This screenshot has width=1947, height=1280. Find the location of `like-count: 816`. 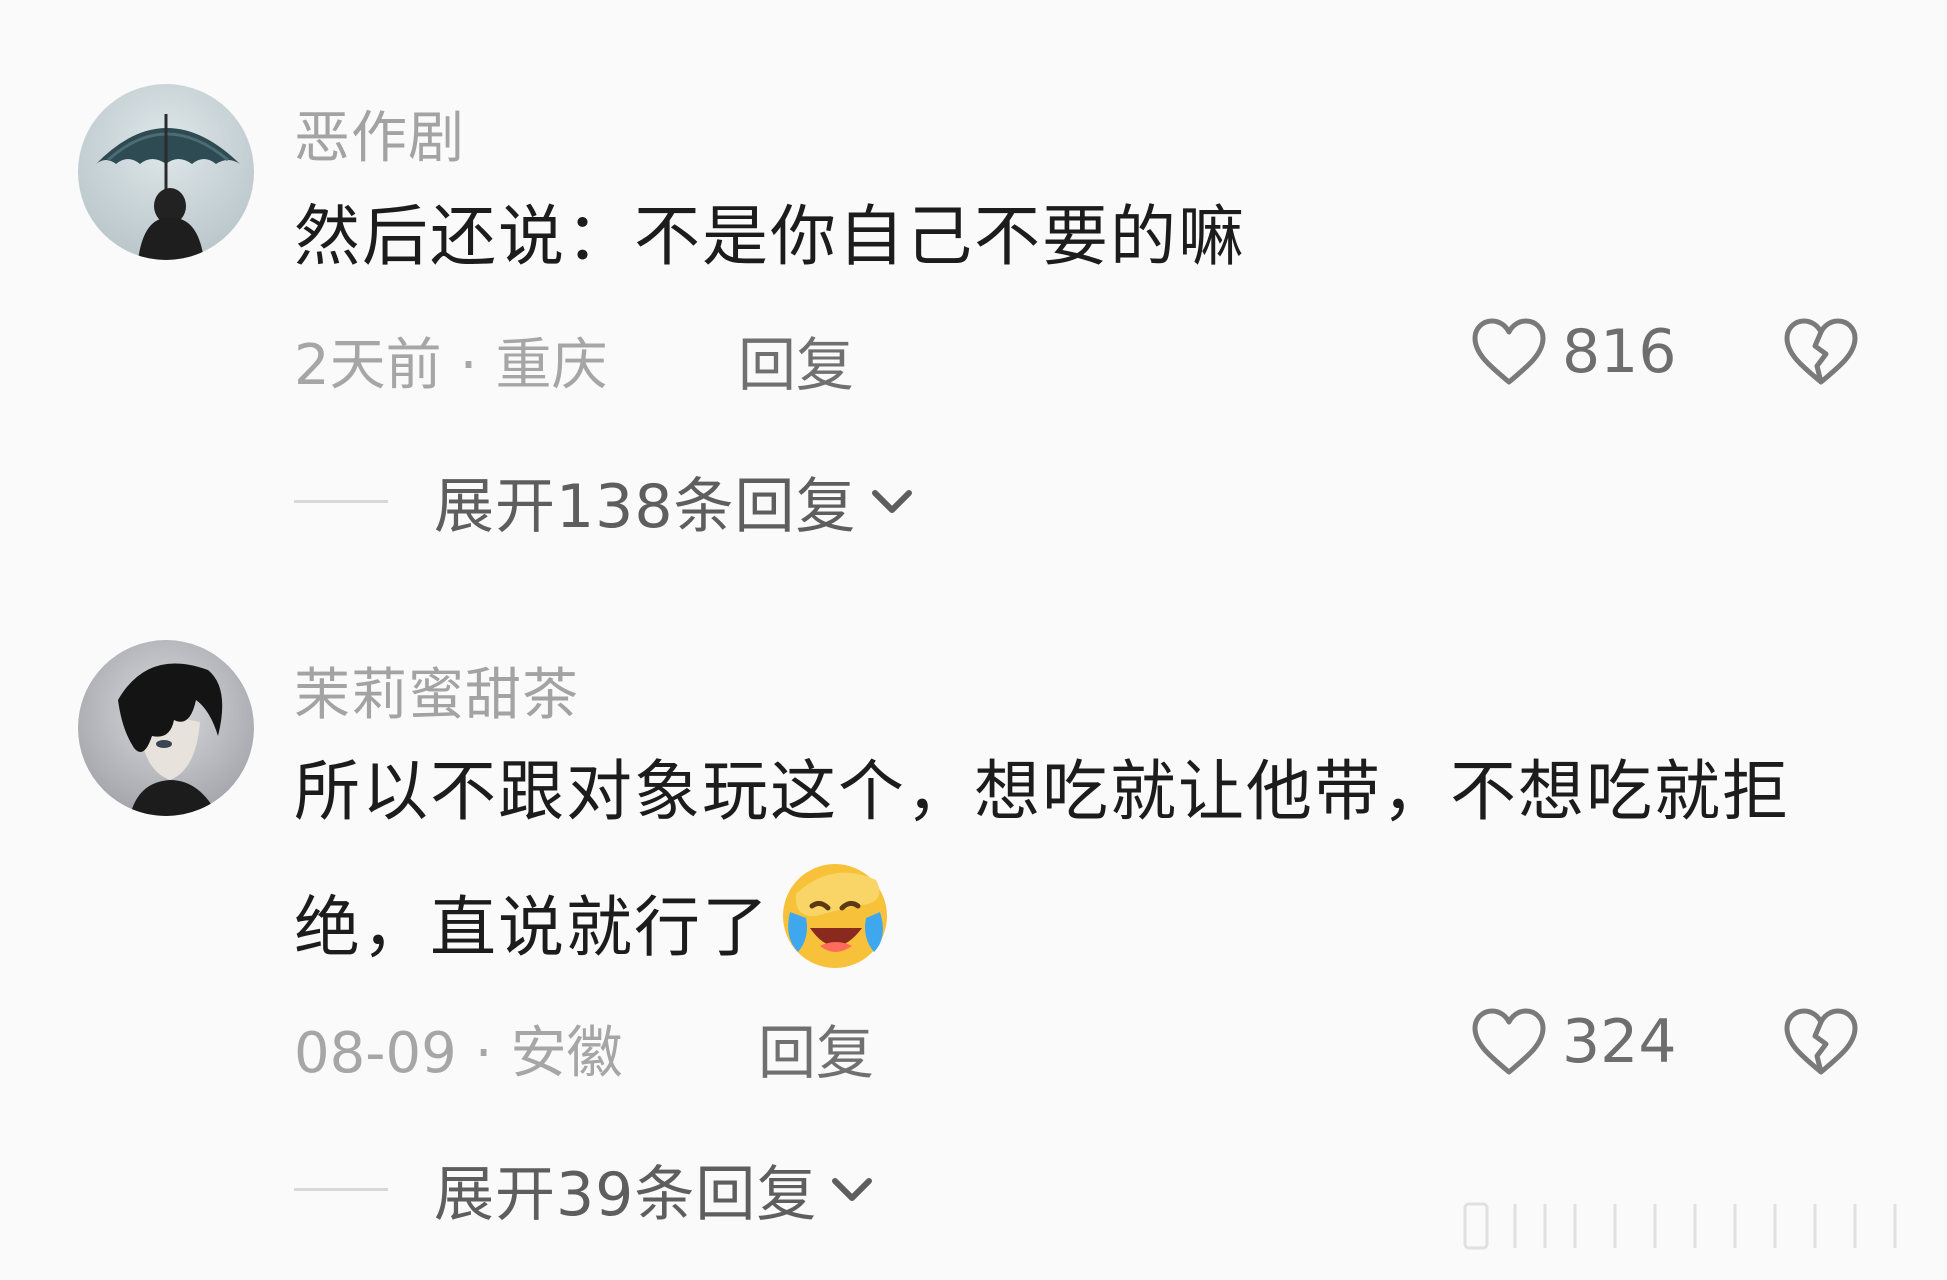

like-count: 816 is located at coordinates (1619, 352).